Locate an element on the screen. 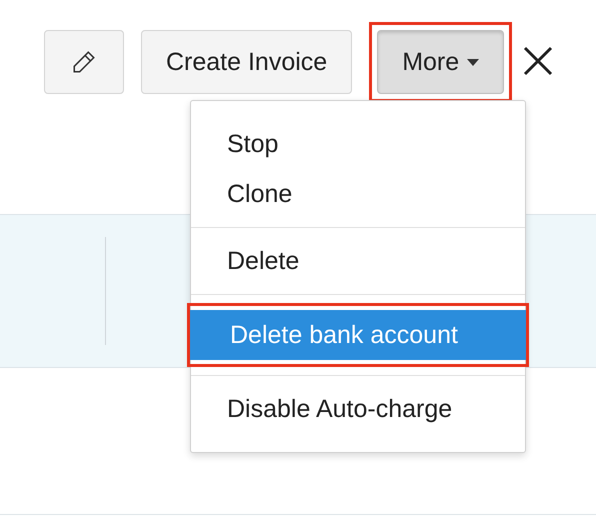 The width and height of the screenshot is (596, 516). create-invoice-button: Create Invoice is located at coordinates (246, 62).